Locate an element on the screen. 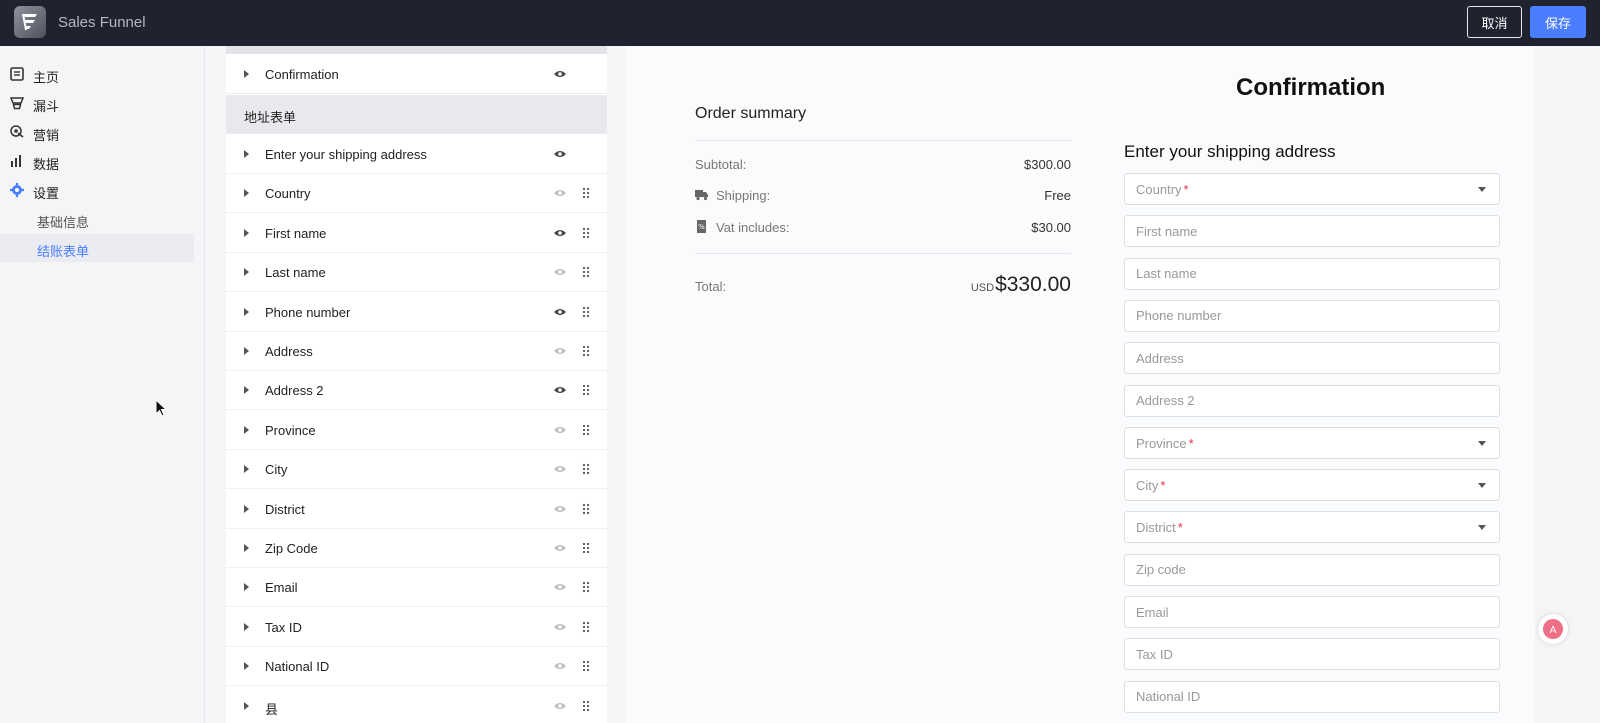 This screenshot has height=723, width=1600. svg-text: A is located at coordinates (1553, 630).